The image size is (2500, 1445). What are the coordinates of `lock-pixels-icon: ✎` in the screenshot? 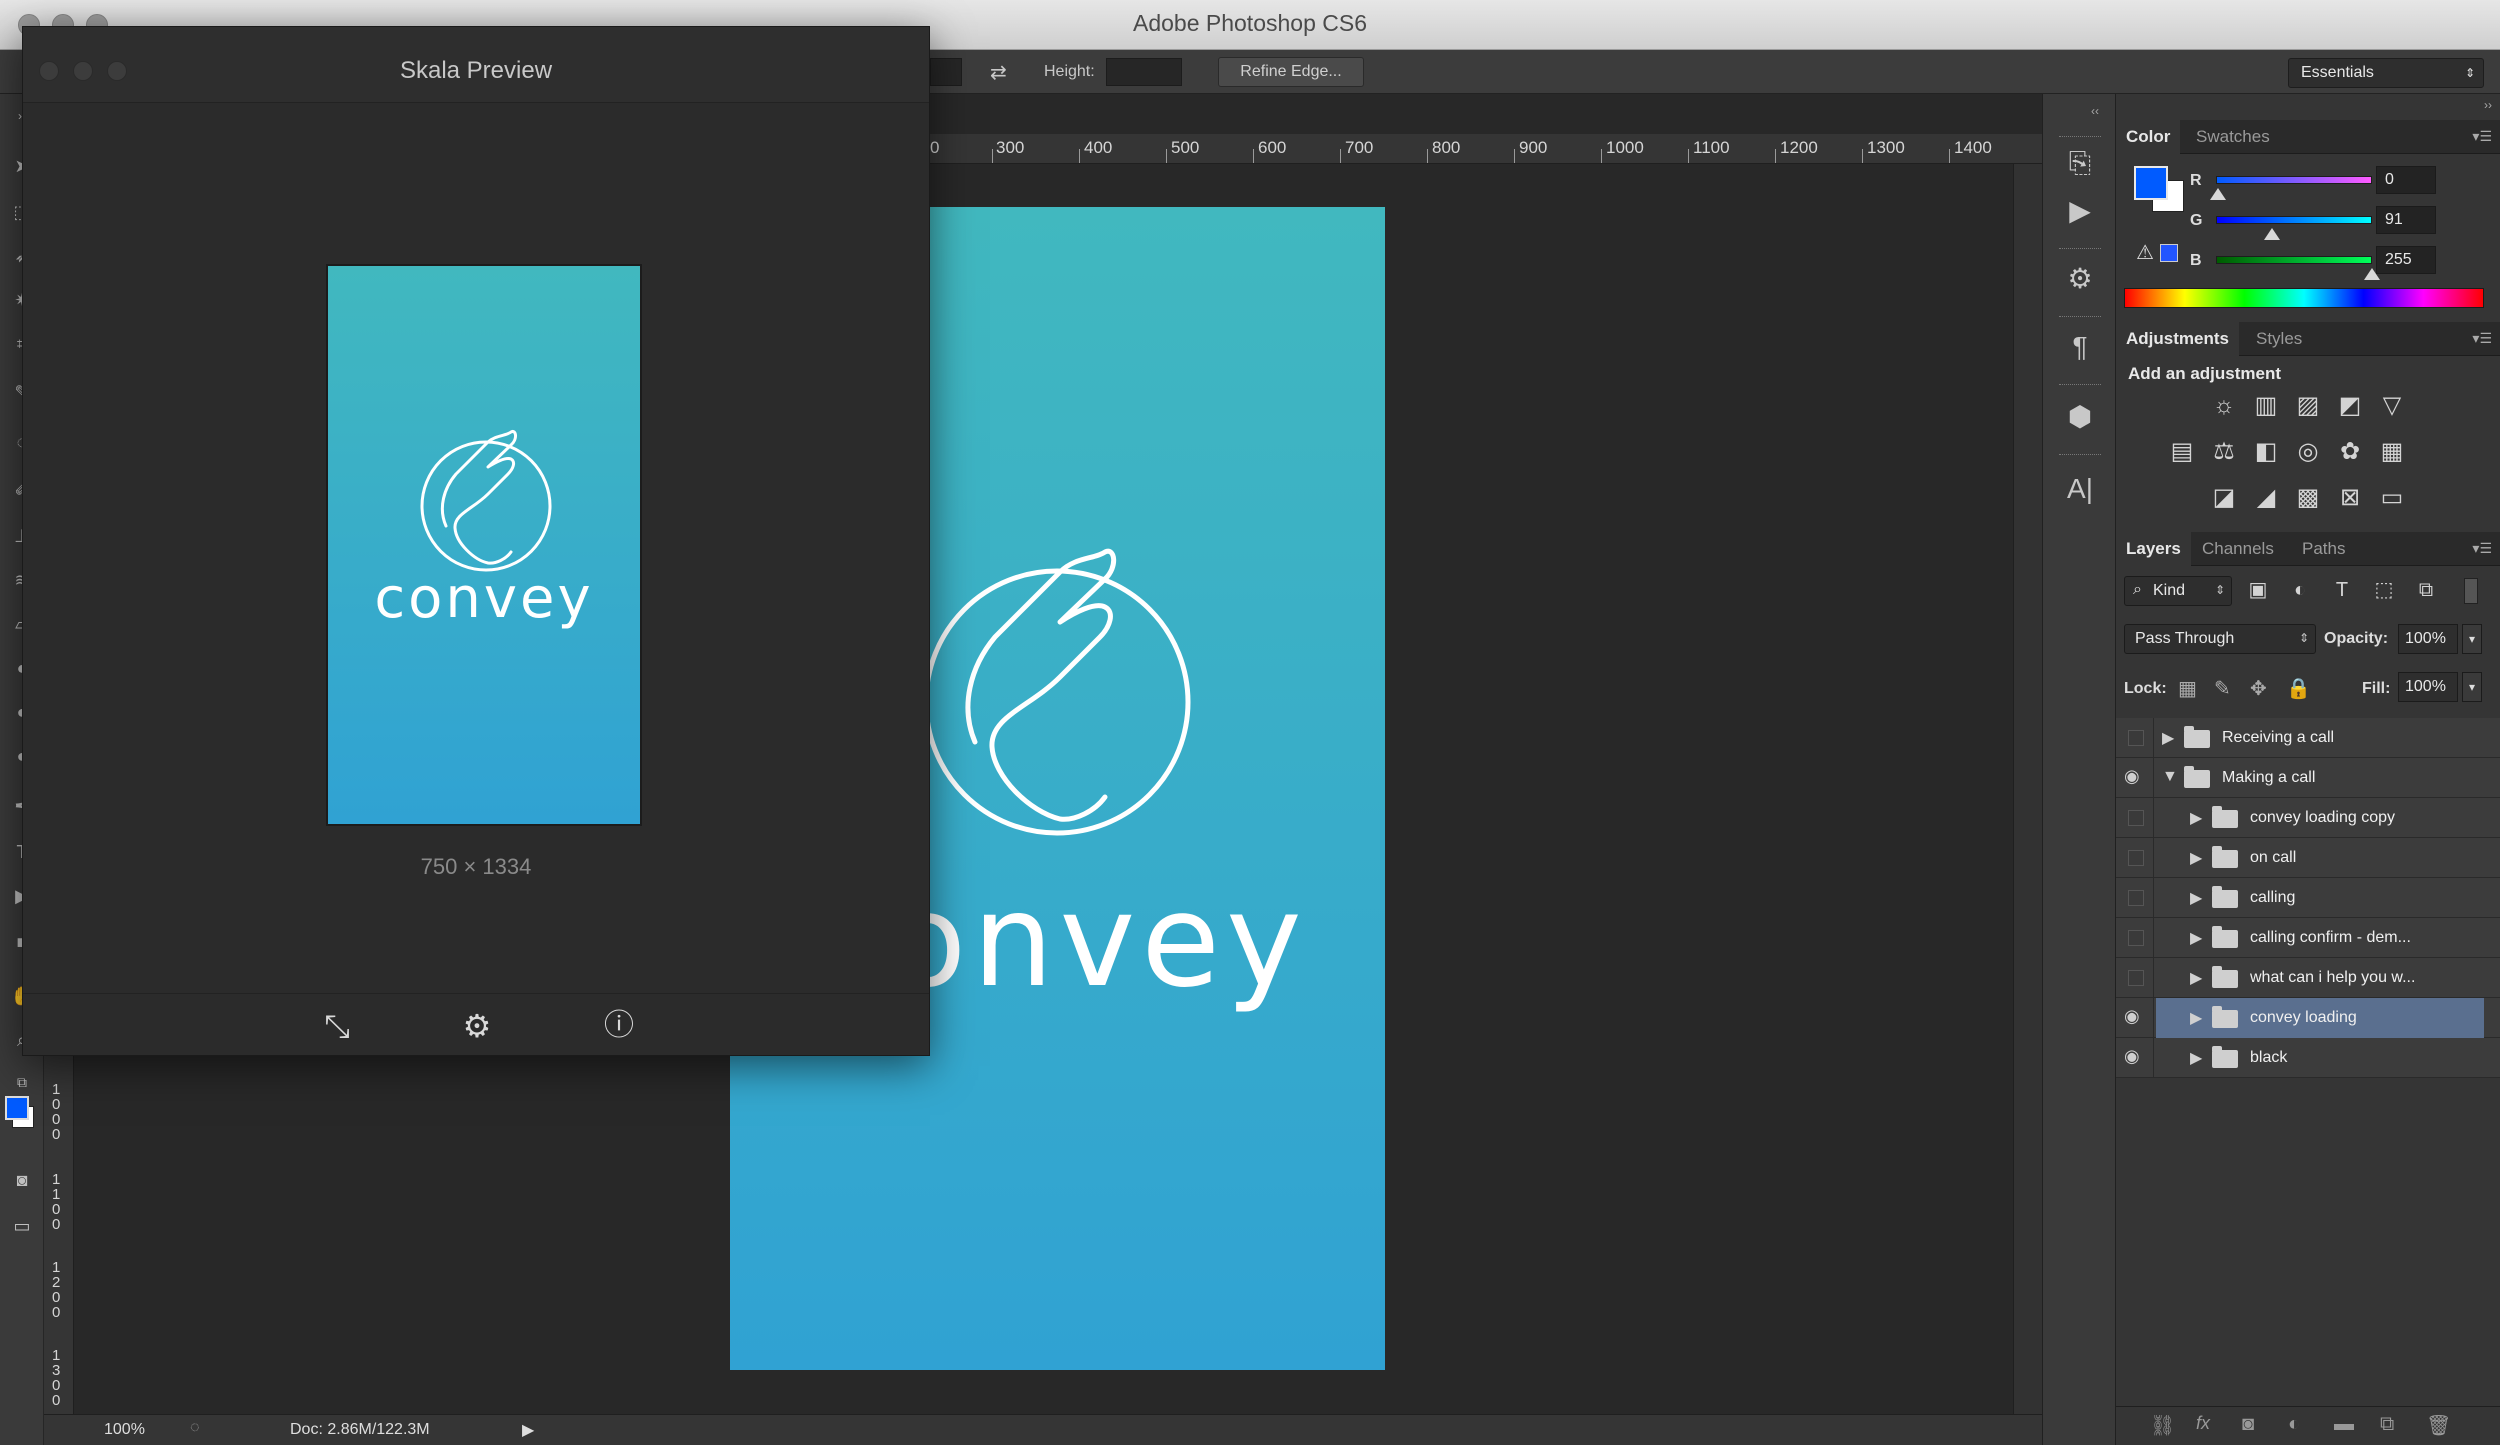 It's located at (2222, 688).